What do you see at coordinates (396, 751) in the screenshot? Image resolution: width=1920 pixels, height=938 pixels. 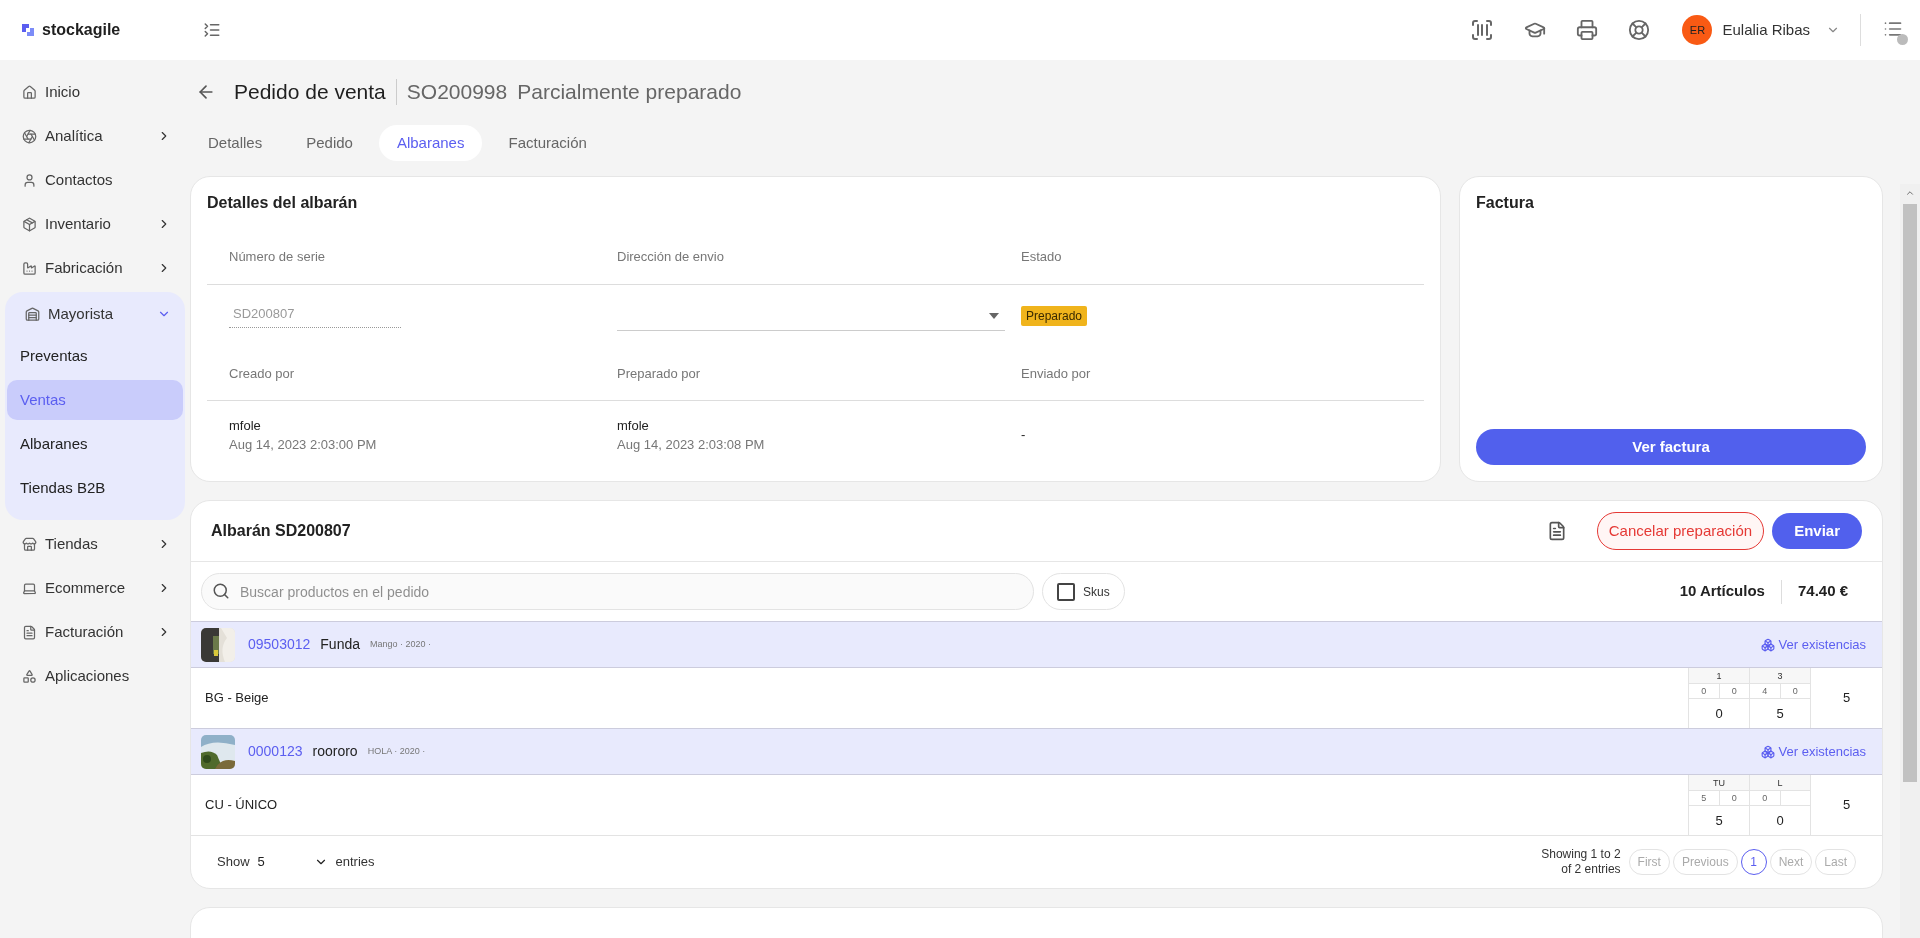 I see `product-meta: HOLA · 2020 ·` at bounding box center [396, 751].